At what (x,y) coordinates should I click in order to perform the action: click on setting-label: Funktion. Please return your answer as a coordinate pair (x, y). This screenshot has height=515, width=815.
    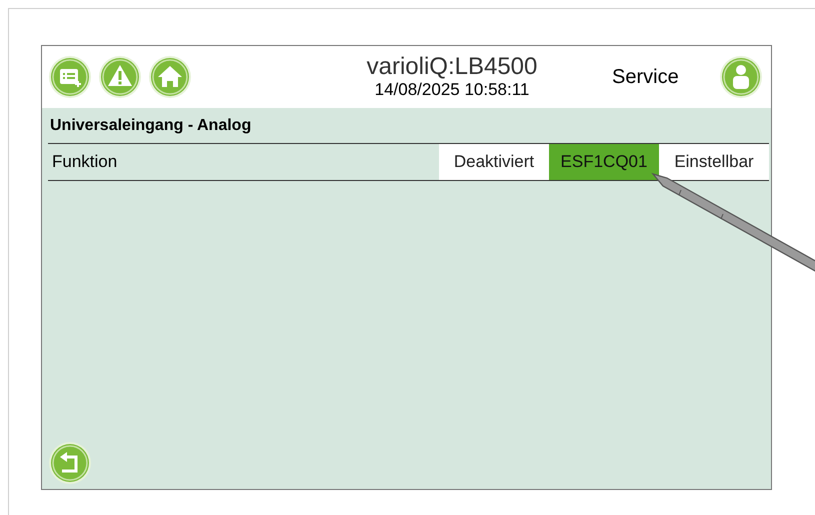
    Looking at the image, I should click on (84, 162).